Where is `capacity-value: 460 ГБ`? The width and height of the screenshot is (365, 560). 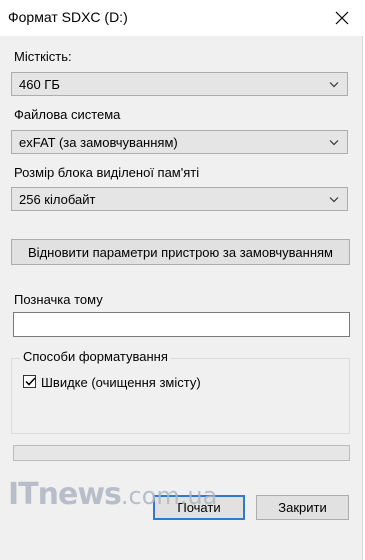 capacity-value: 460 ГБ is located at coordinates (39, 84).